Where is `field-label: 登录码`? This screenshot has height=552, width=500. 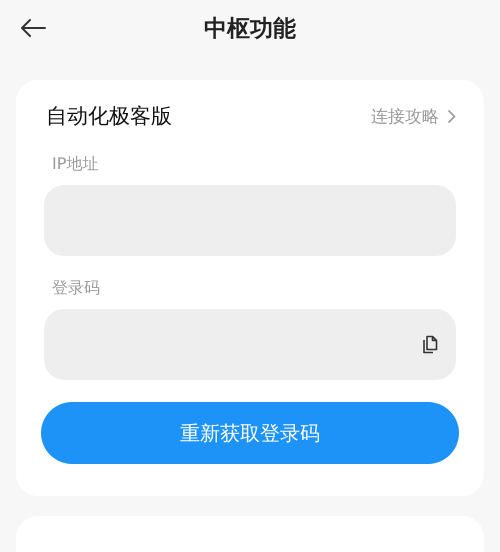
field-label: 登录码 is located at coordinates (76, 288).